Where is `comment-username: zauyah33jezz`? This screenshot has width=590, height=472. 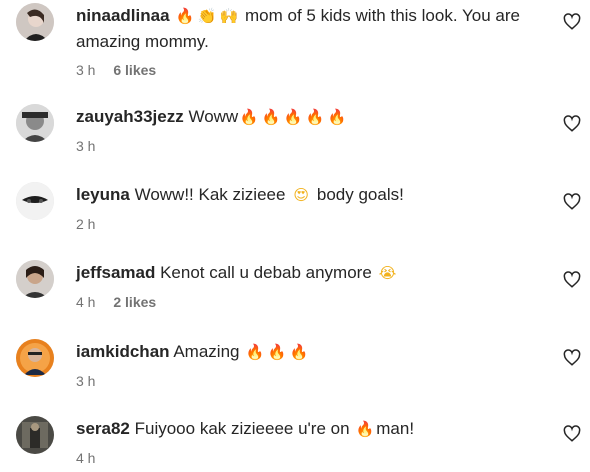
comment-username: zauyah33jezz is located at coordinates (130, 116).